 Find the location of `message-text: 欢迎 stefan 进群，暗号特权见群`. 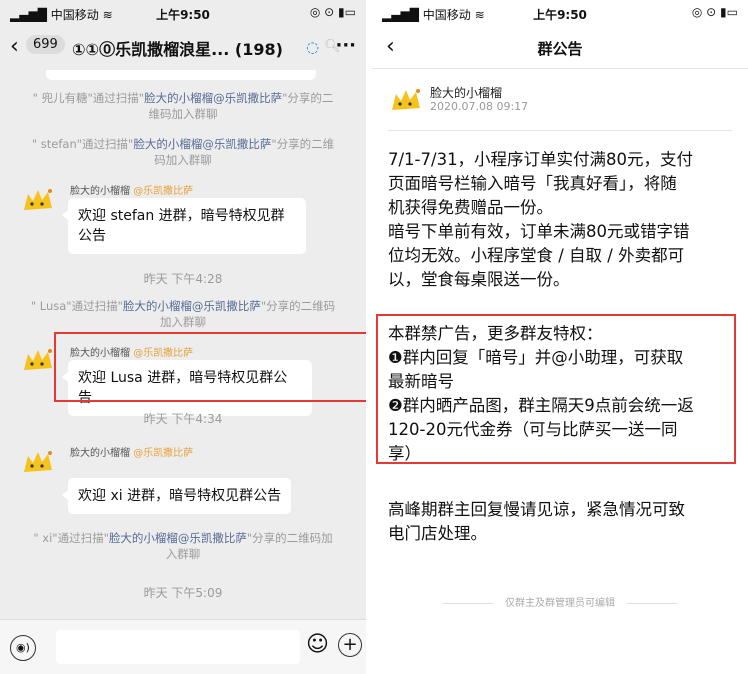

message-text: 欢迎 stefan 进群，暗号特权见群 is located at coordinates (181, 216).